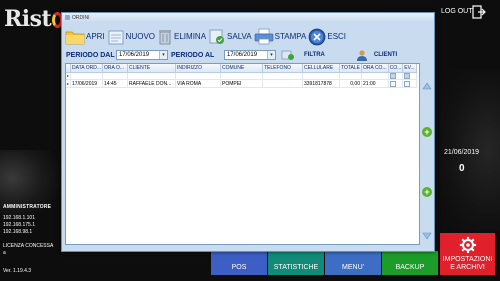  I want to click on logout-label: LOG OUT, so click(457, 11).